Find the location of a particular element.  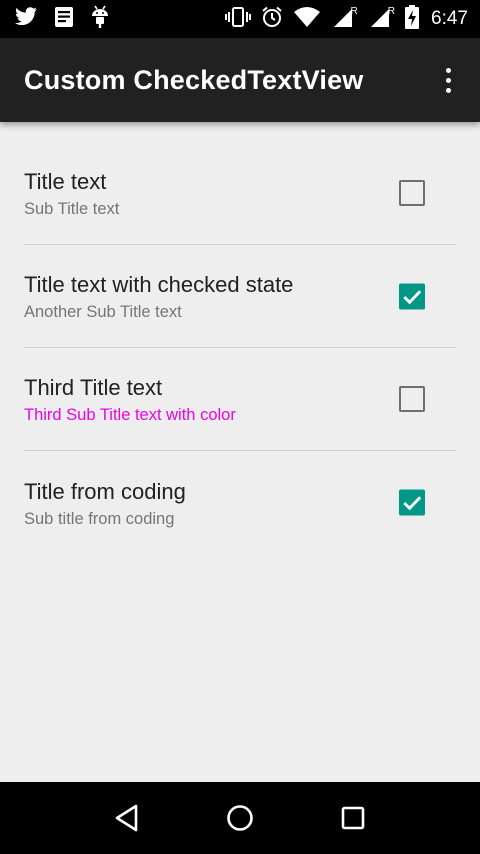

app-bar: Custom CheckedTextView is located at coordinates (240, 80).